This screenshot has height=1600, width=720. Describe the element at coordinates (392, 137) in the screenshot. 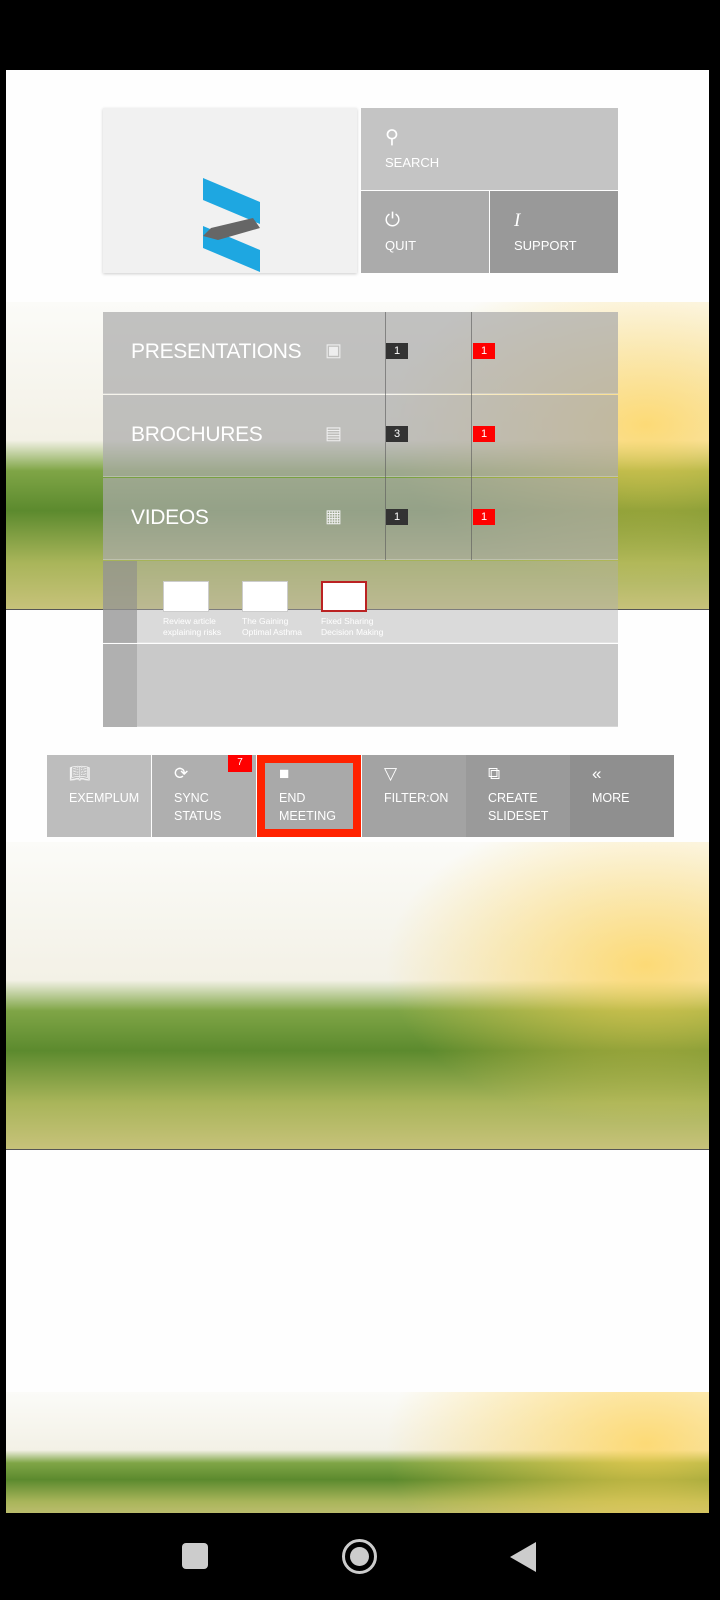

I see `search-icon: ⚲` at that location.